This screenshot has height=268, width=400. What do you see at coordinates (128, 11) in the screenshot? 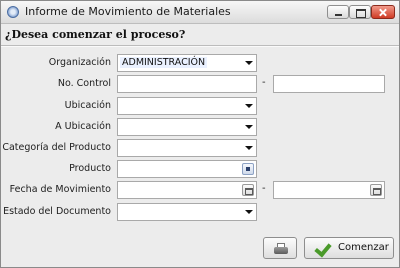
I see `window-title: Informe de Movimiento de Materiales` at bounding box center [128, 11].